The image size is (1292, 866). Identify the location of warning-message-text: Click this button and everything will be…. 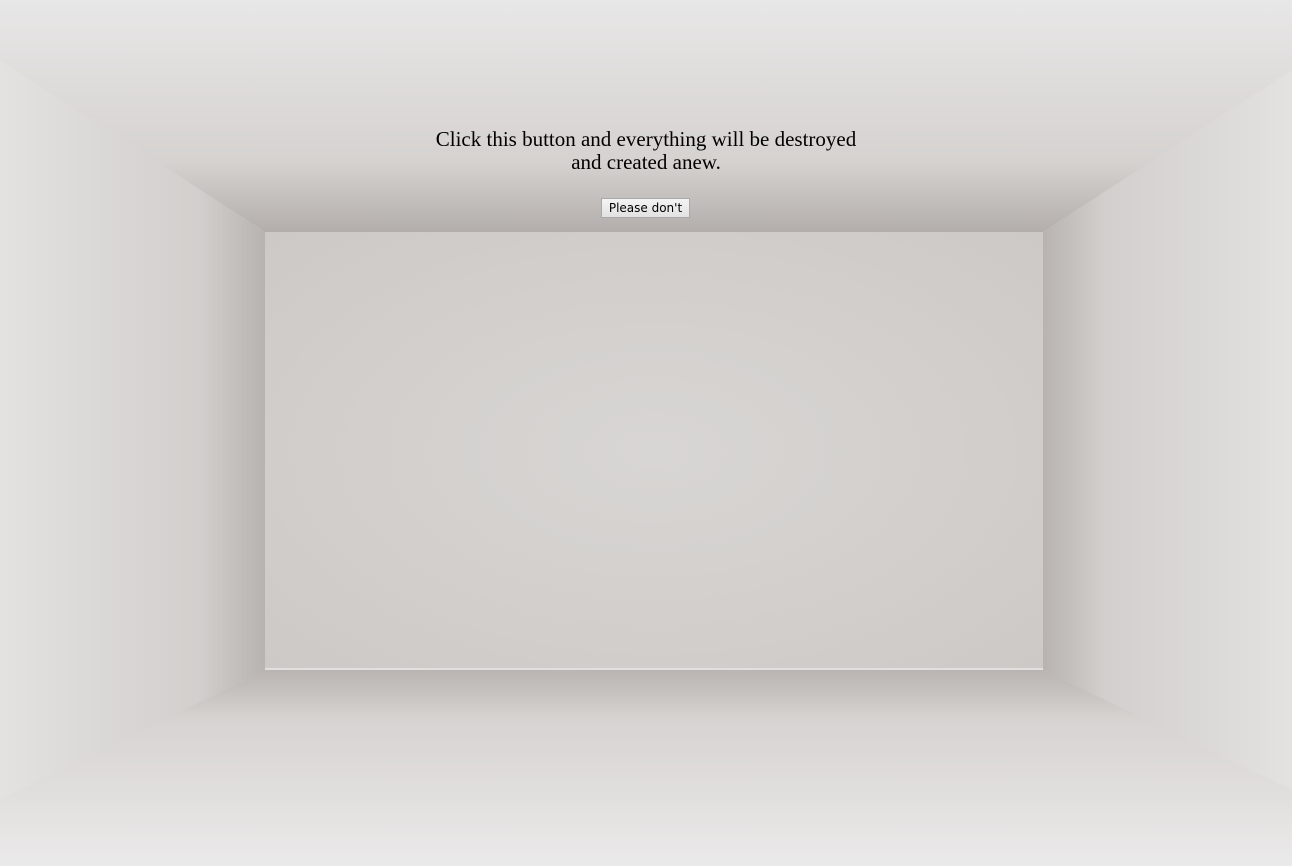
(646, 150).